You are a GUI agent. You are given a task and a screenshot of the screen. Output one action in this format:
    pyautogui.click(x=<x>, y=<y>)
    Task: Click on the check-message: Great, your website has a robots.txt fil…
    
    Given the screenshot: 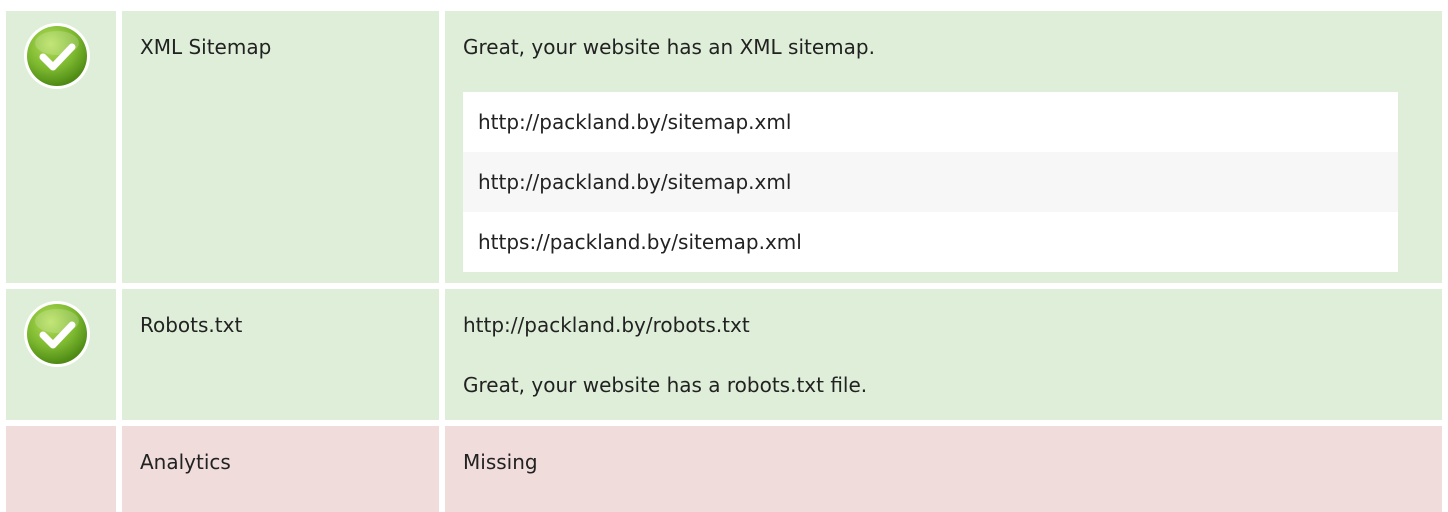 What is the action you would take?
    pyautogui.click(x=665, y=385)
    